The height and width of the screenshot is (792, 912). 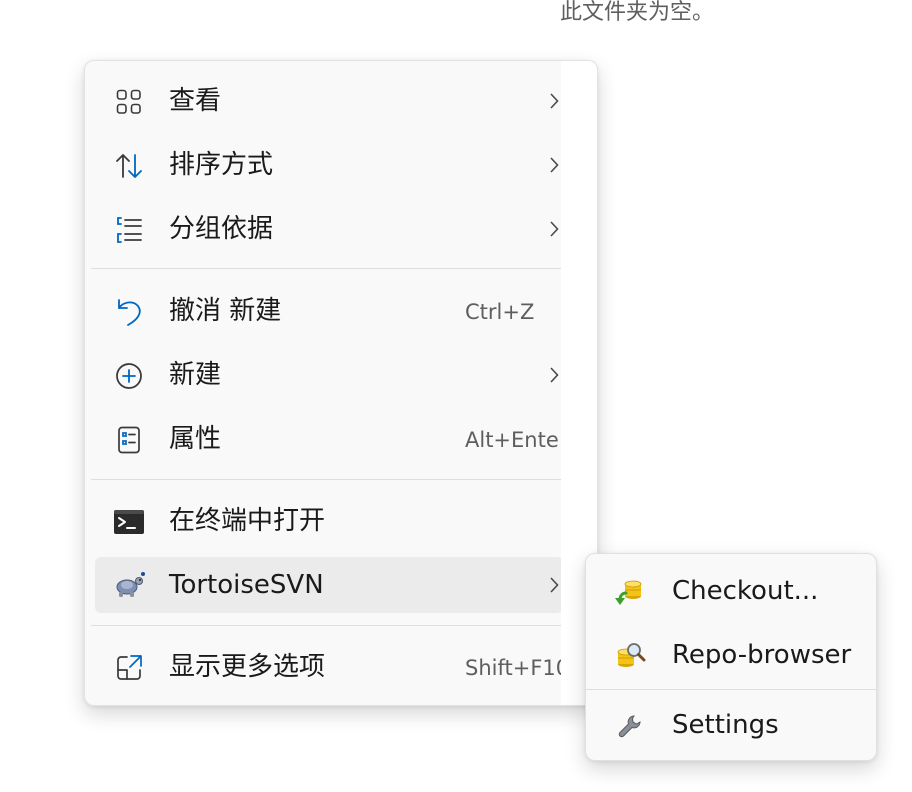 I want to click on menu-item-show-more-options: 显示更多选项 Shift+F10, so click(x=328, y=667).